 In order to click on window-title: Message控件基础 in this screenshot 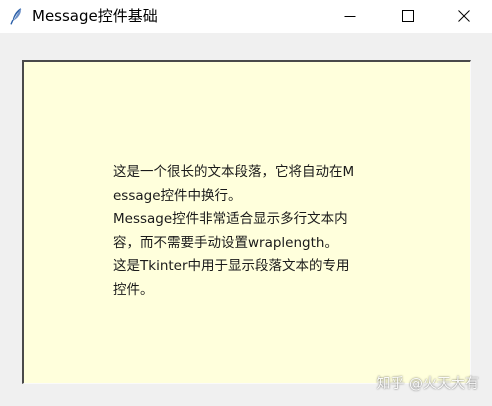, I will do `click(95, 16)`.